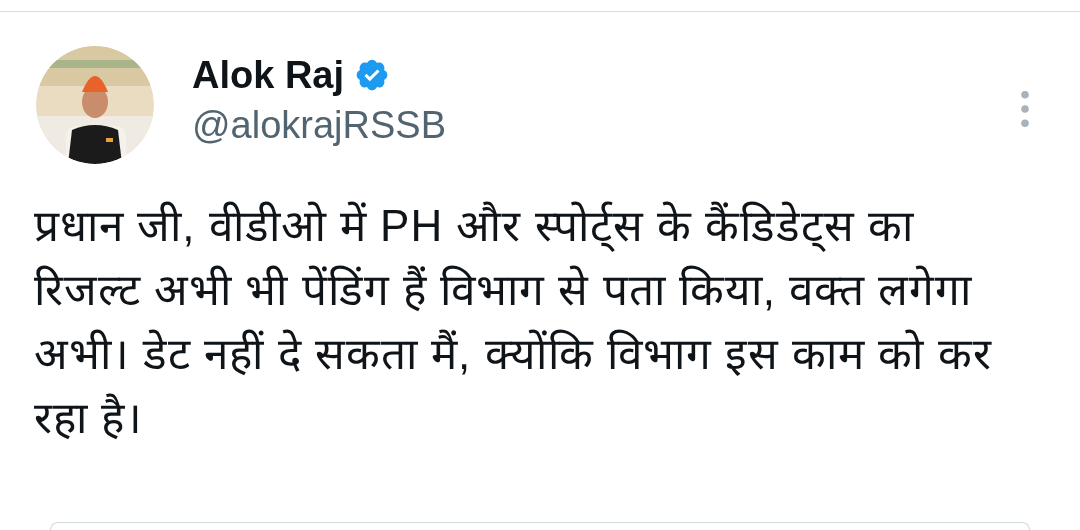 This screenshot has height=530, width=1080. I want to click on author-name: Alok Raj, so click(268, 75).